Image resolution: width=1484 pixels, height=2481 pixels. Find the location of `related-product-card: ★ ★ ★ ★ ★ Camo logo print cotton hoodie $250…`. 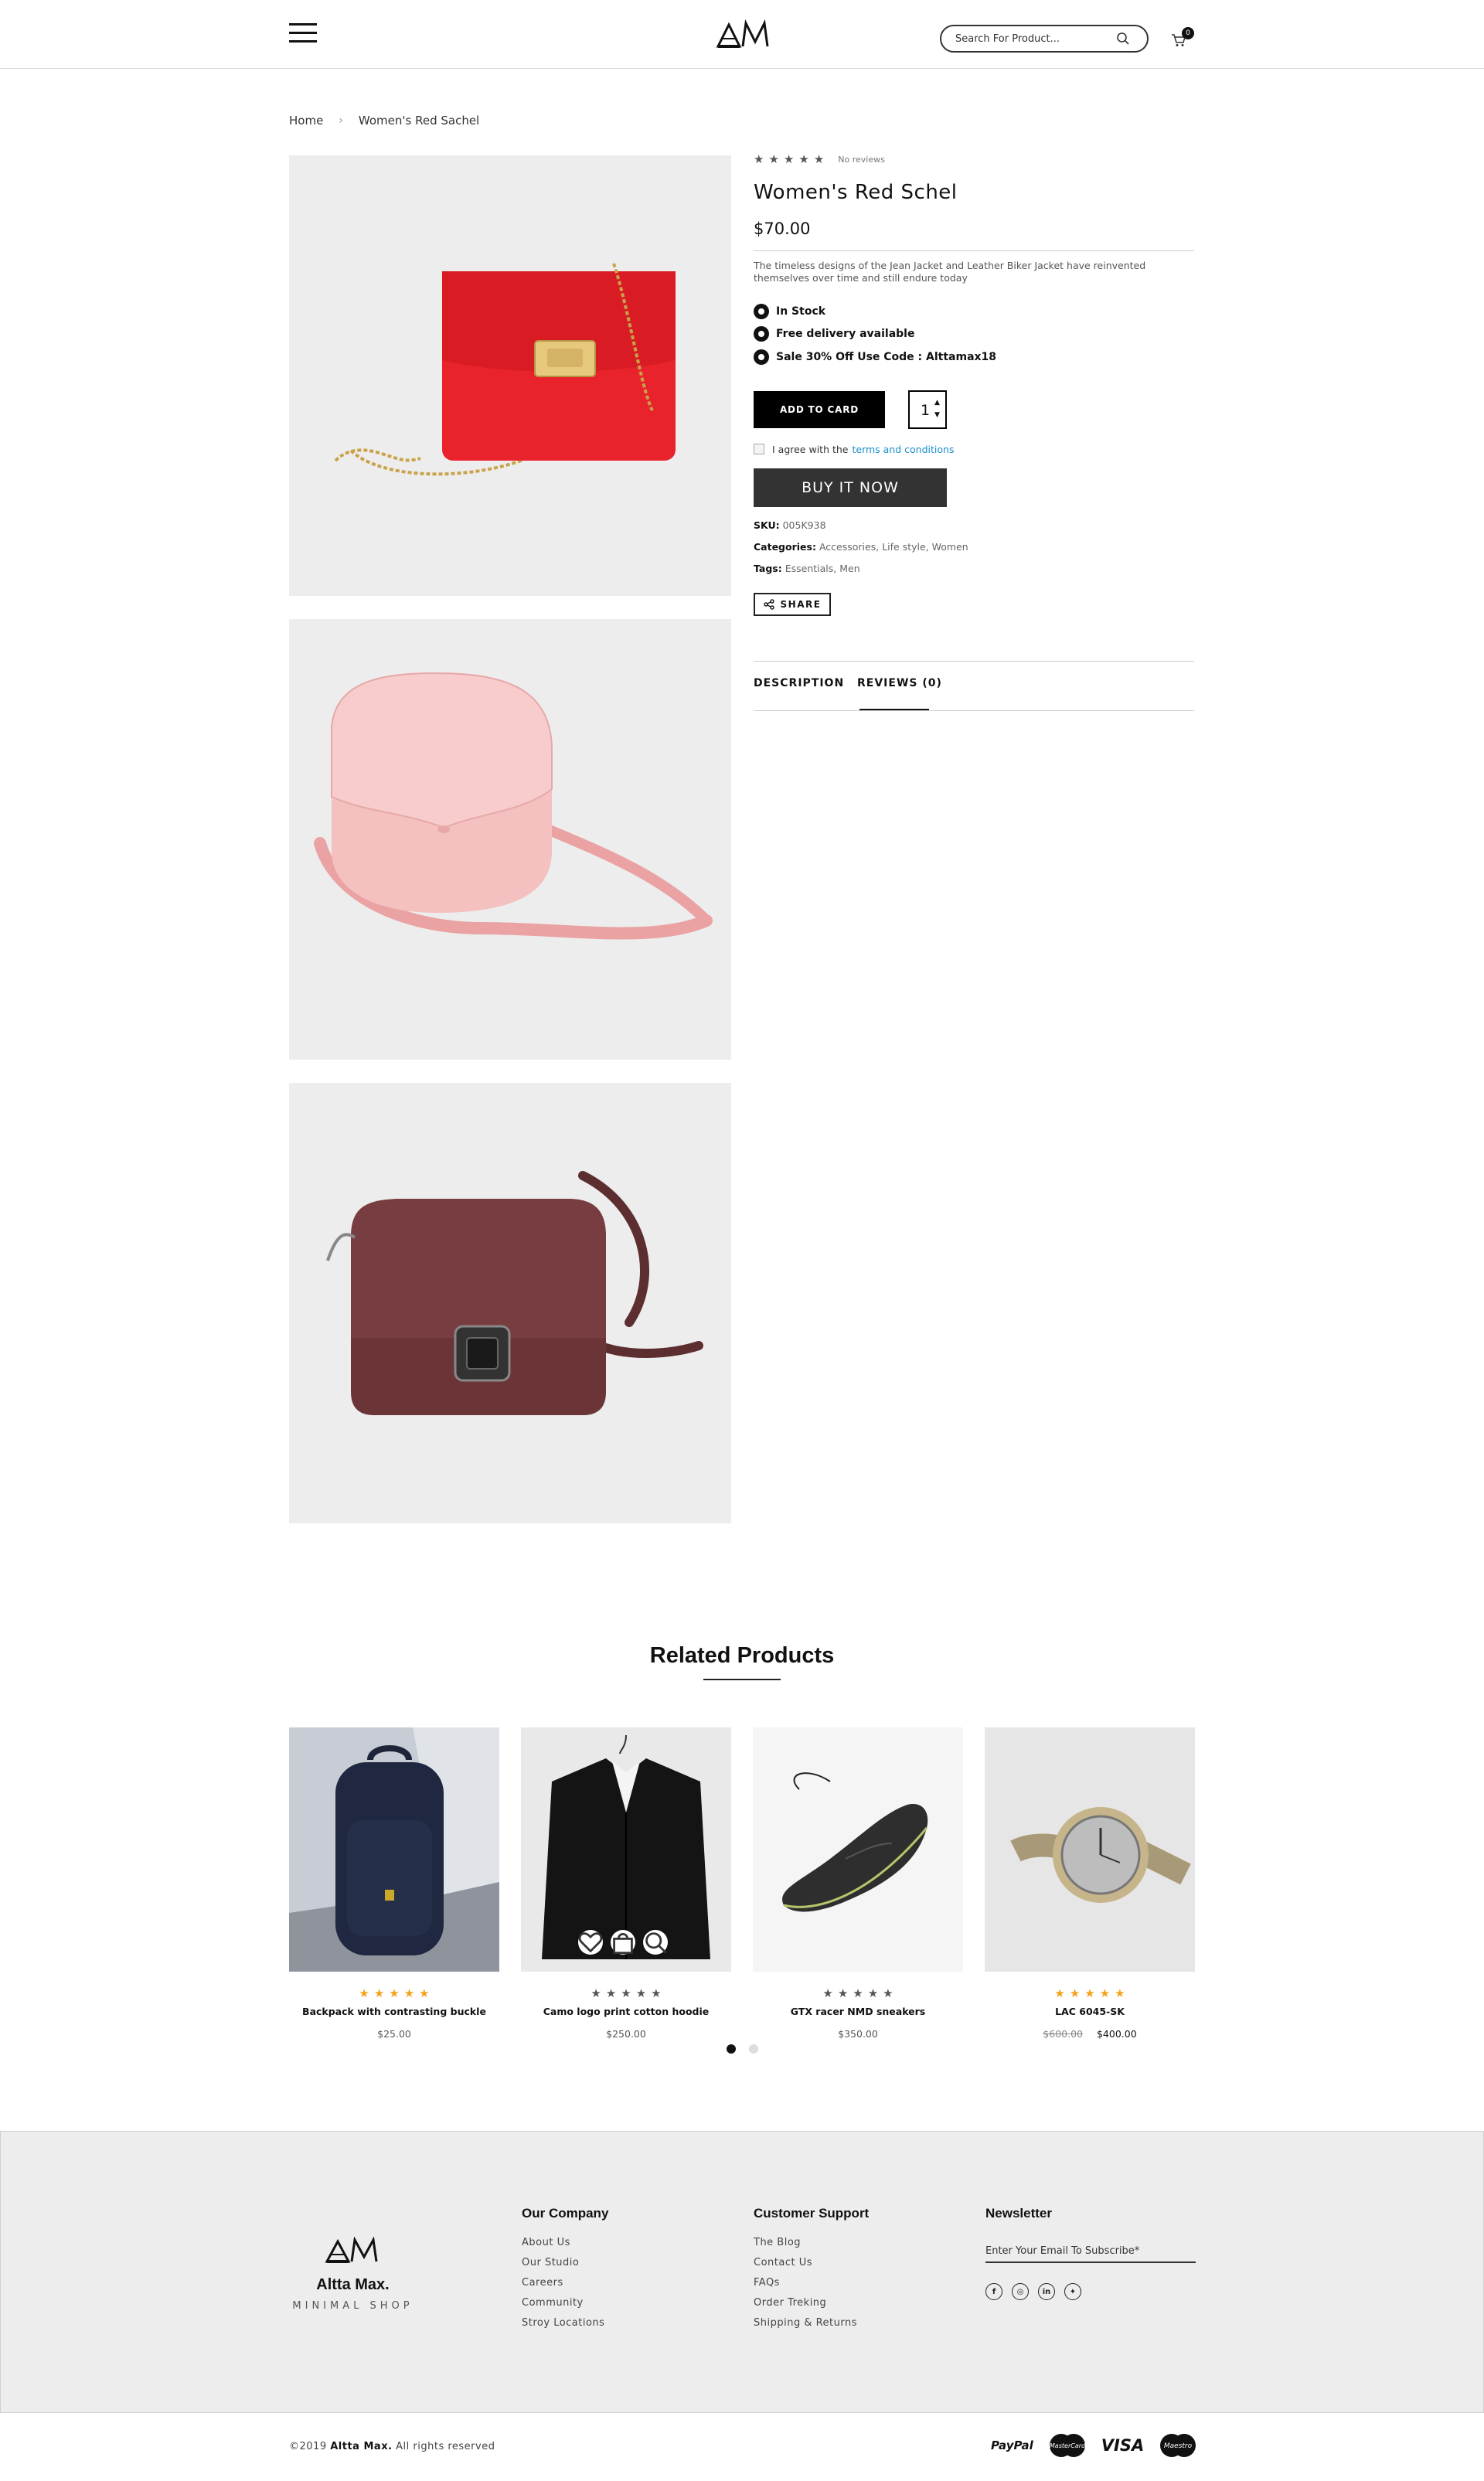

related-product-card: ★ ★ ★ ★ ★ Camo logo print cotton hoodie $250… is located at coordinates (626, 1884).